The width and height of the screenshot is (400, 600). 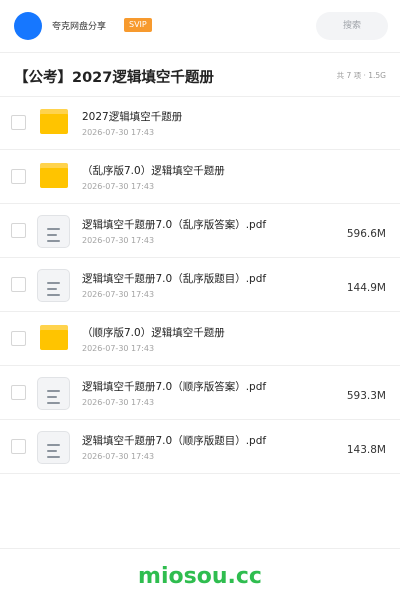 I want to click on file-name: 逻辑填空千题册7.0（乱序版答案）.pdf, so click(x=174, y=225).